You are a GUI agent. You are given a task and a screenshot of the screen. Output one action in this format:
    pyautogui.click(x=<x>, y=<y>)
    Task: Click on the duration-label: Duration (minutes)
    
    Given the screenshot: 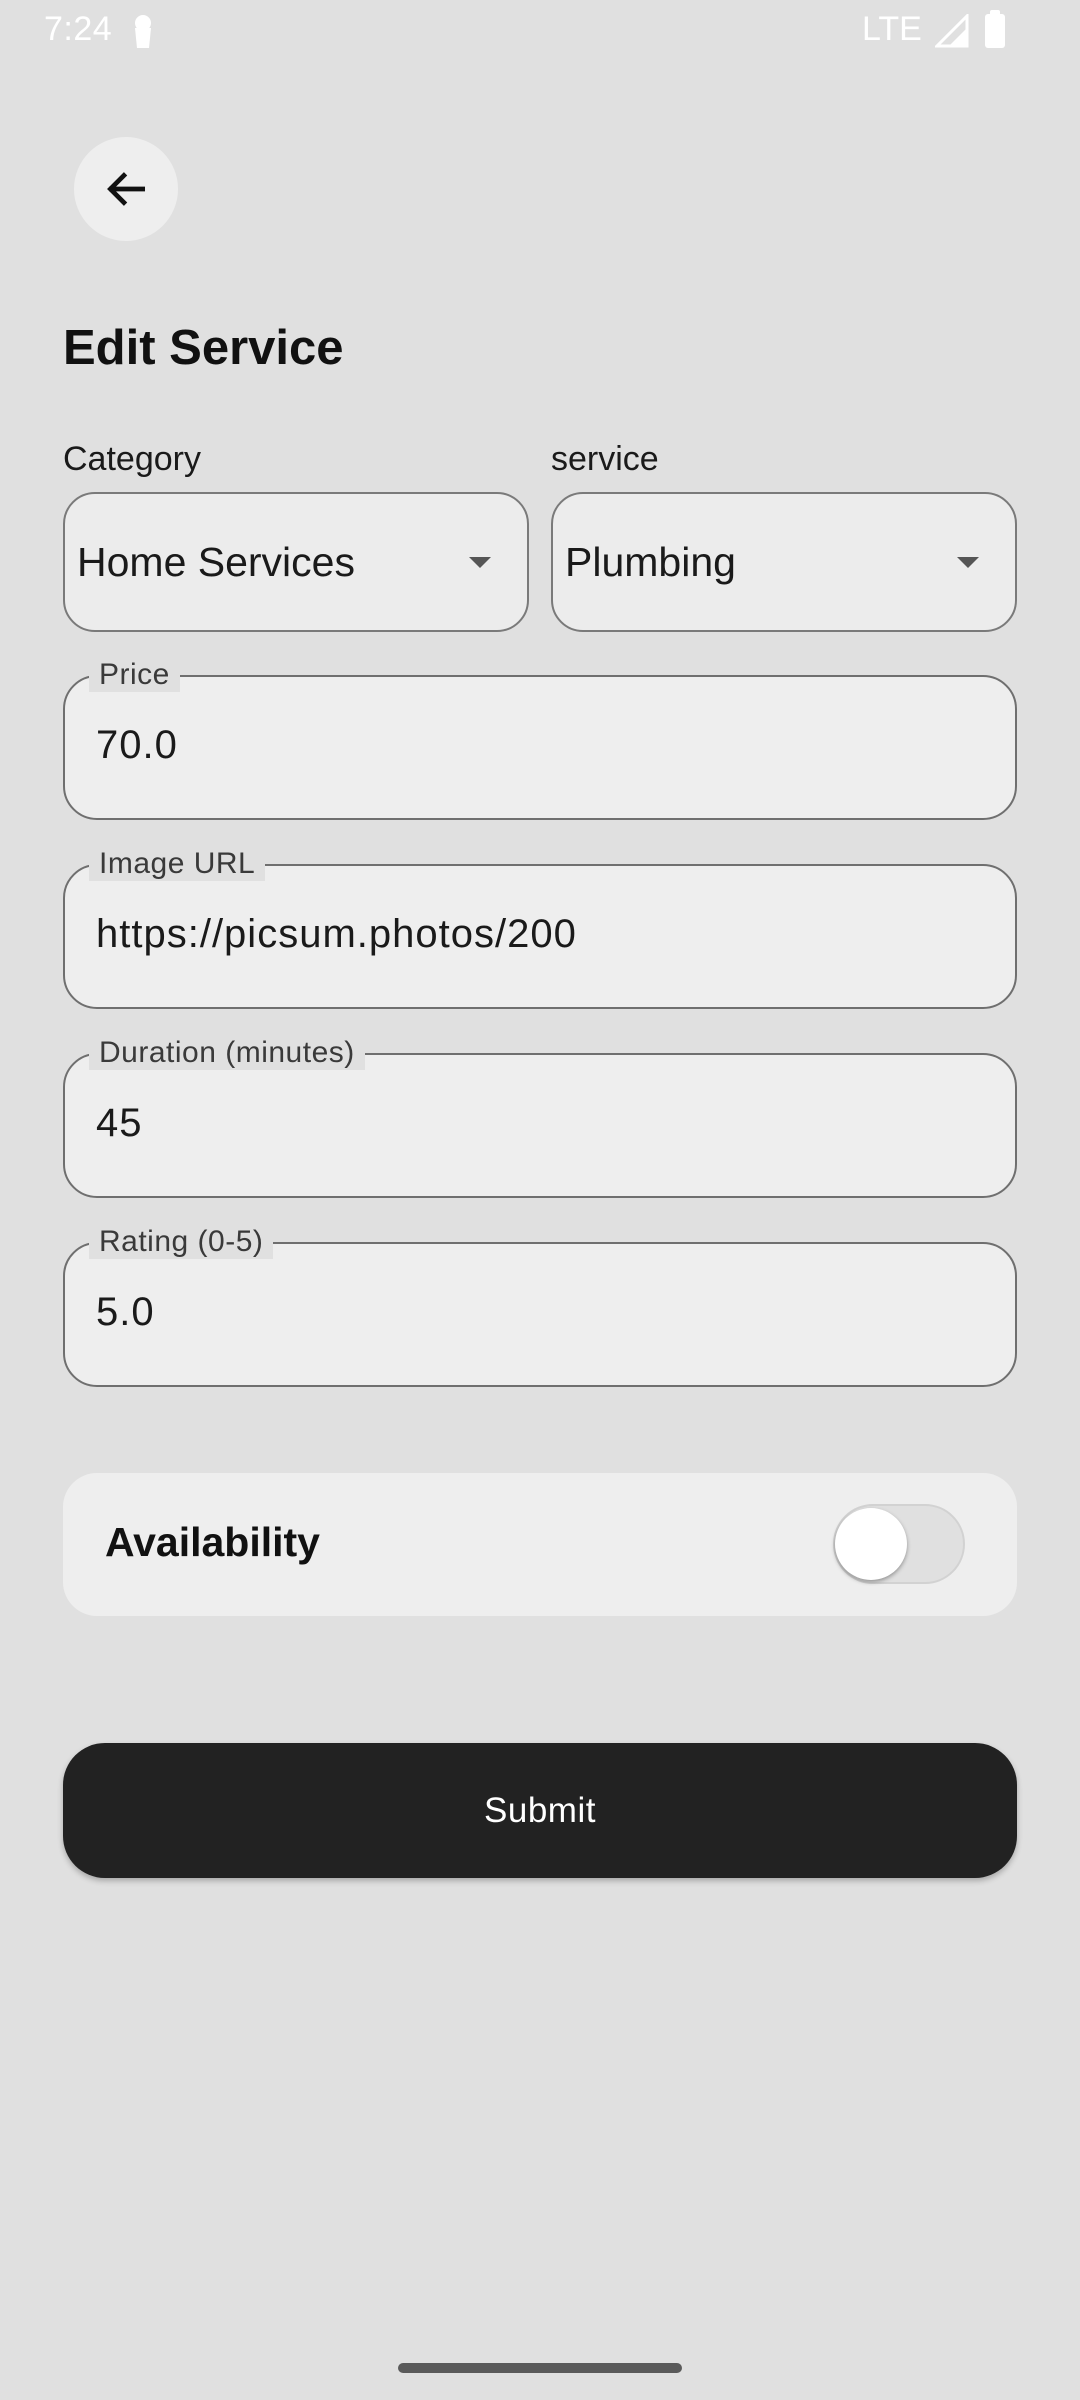 What is the action you would take?
    pyautogui.click(x=227, y=1053)
    